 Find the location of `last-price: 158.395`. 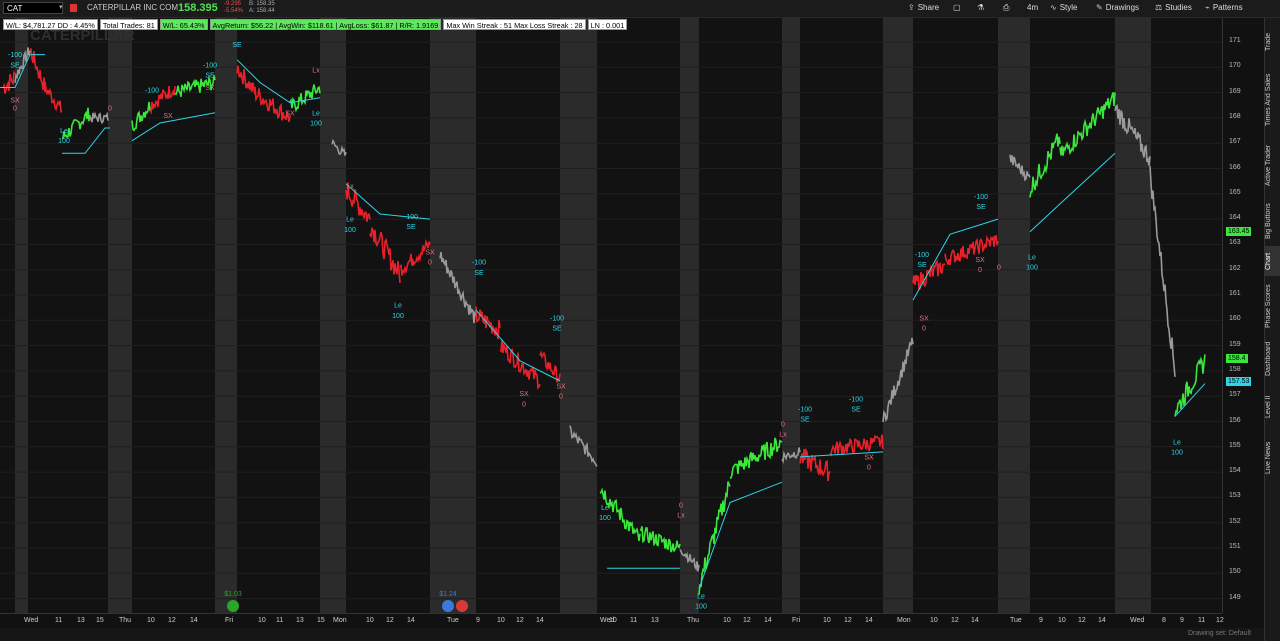

last-price: 158.395 is located at coordinates (198, 8).